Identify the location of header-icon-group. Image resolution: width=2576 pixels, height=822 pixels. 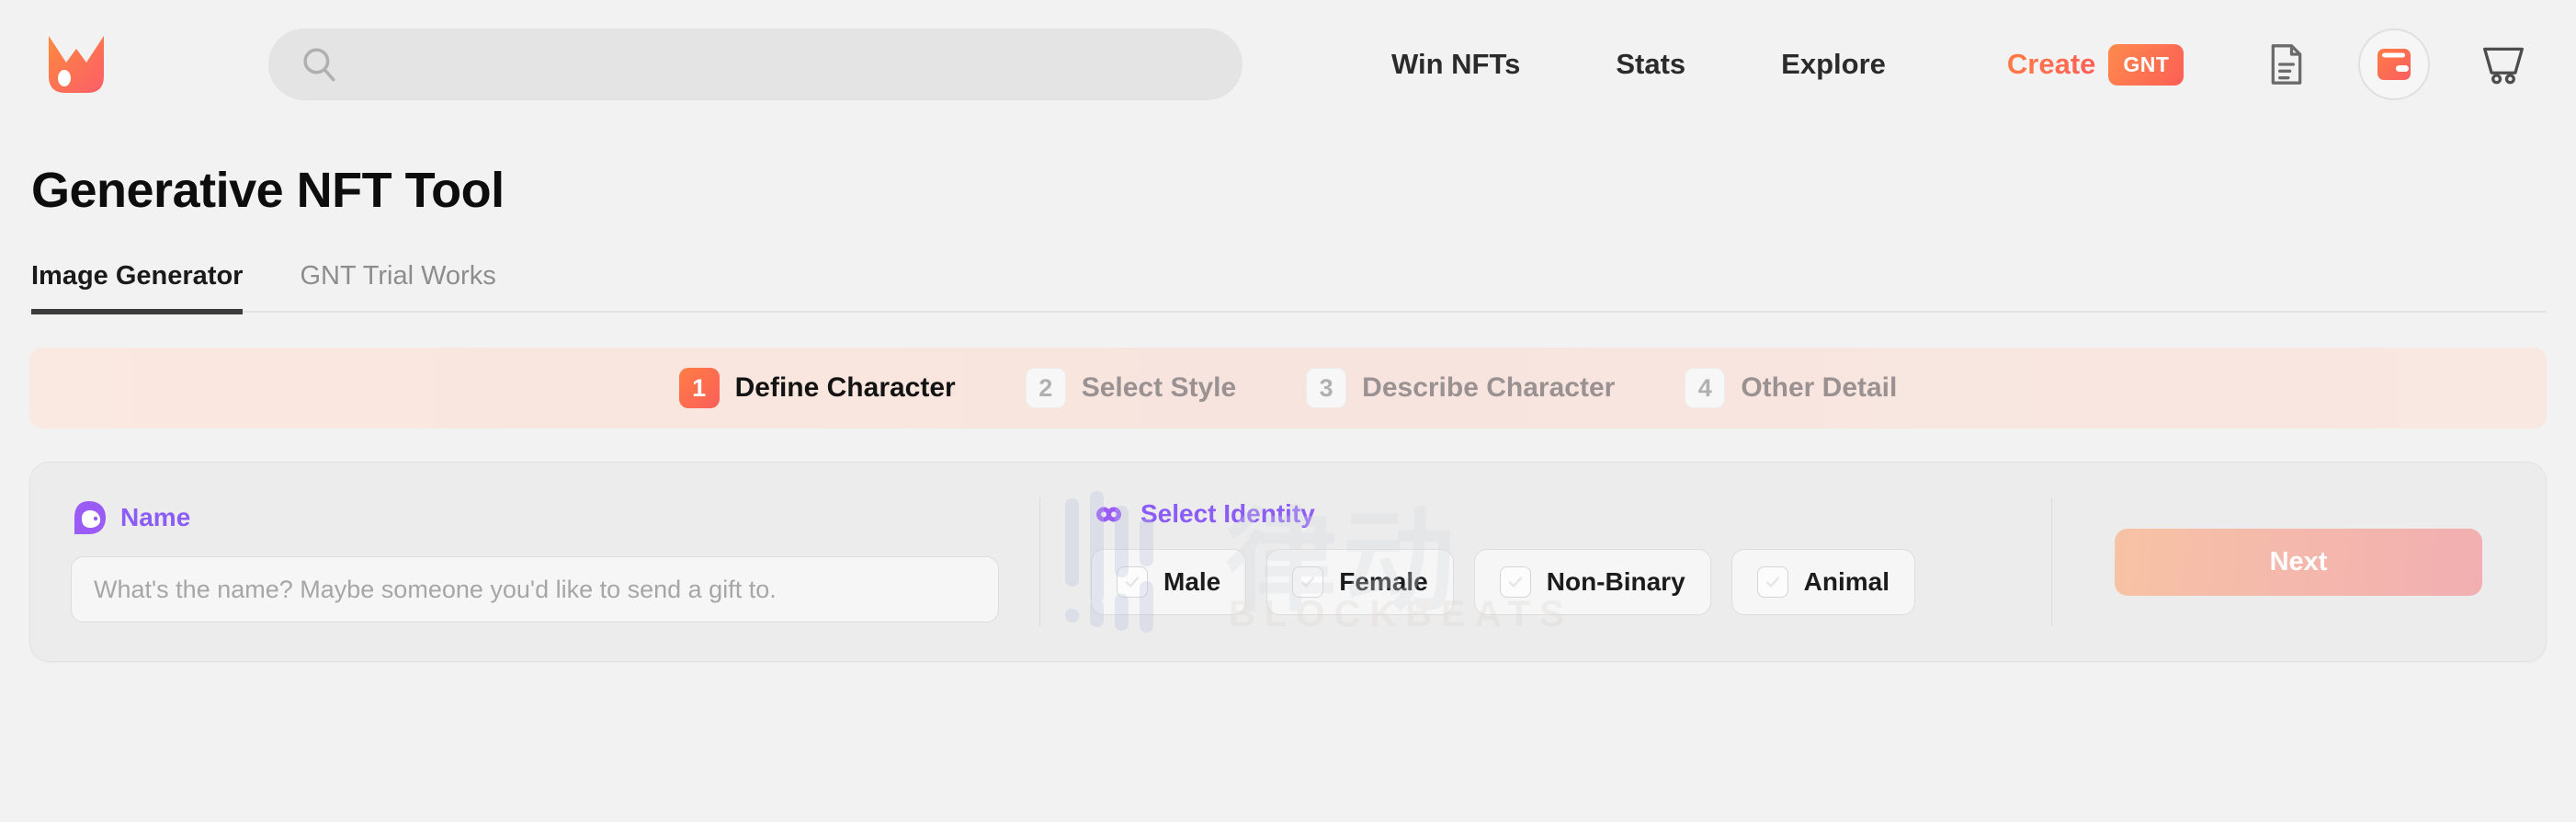
(2395, 64).